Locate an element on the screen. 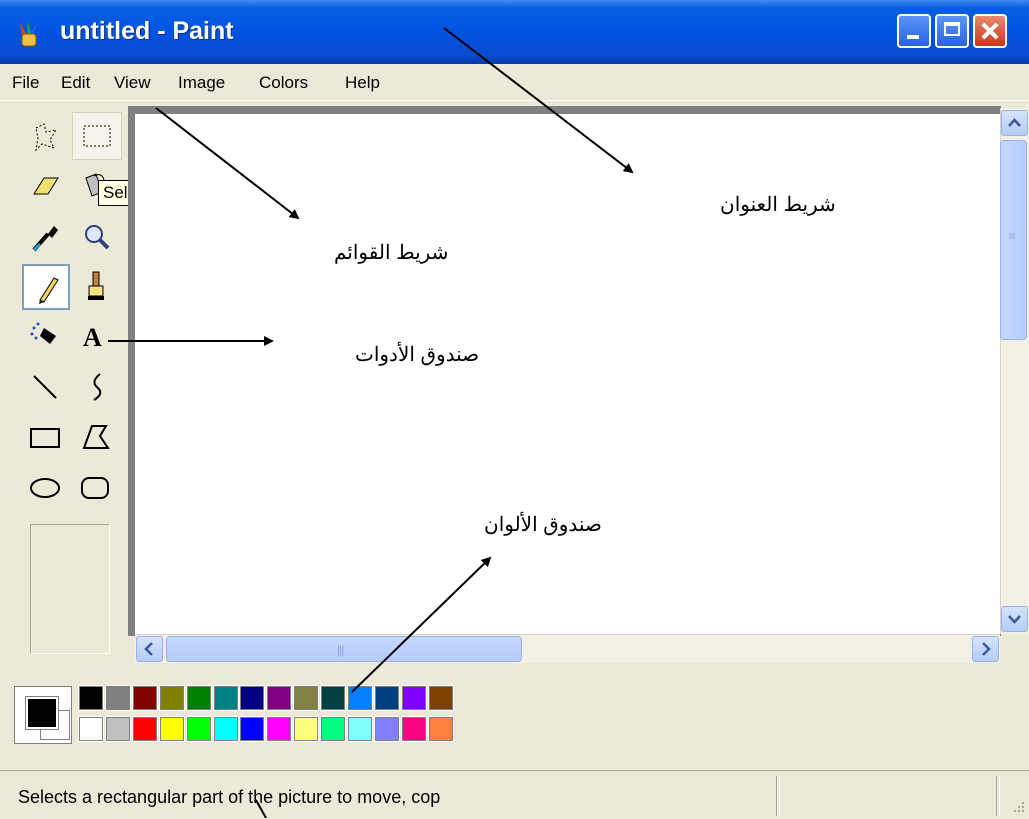 This screenshot has width=1029, height=819. arrow-to-title-bar is located at coordinates (538, 100).